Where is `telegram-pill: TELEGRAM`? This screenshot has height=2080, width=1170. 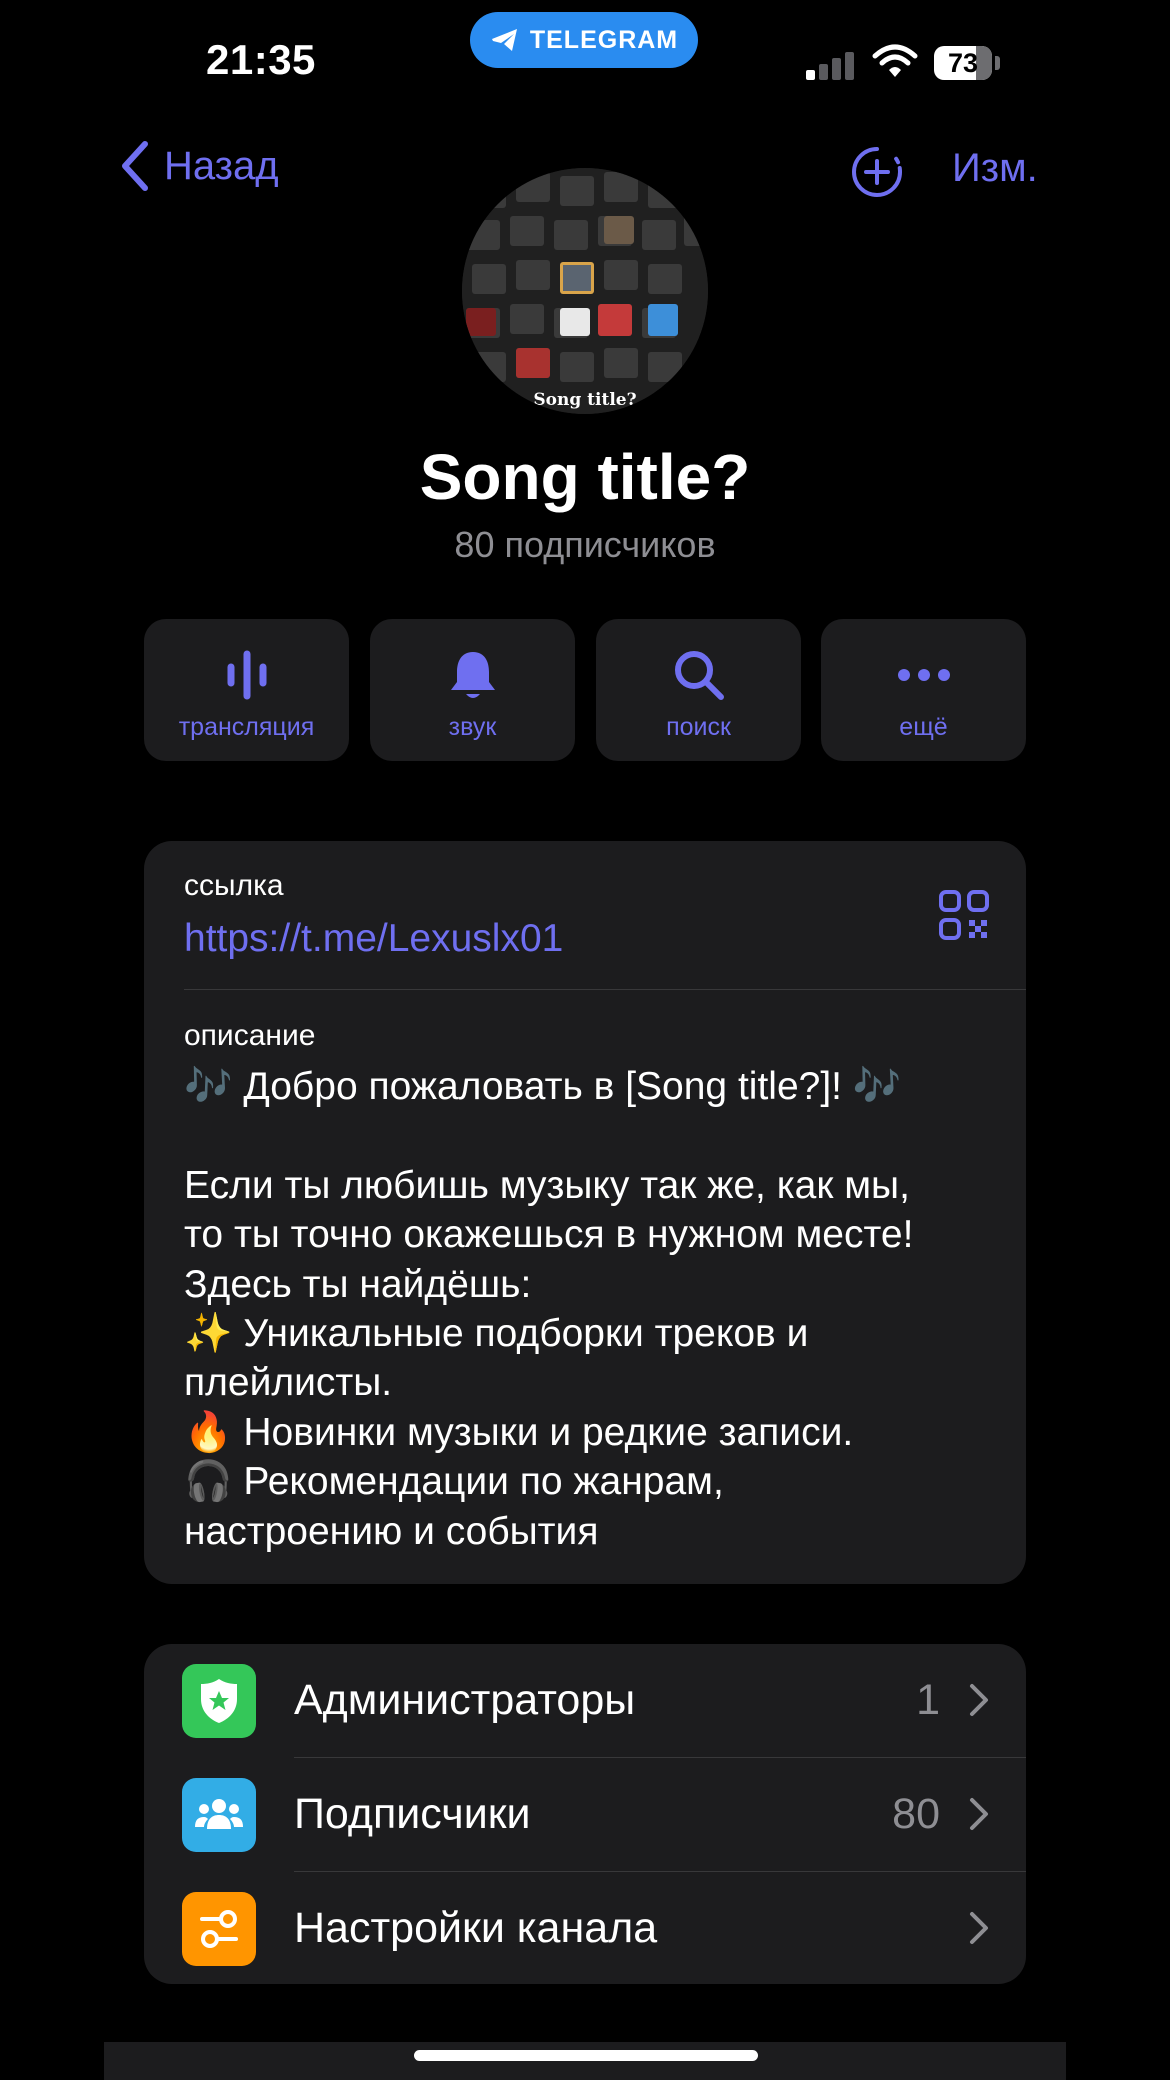
telegram-pill: TELEGRAM is located at coordinates (584, 40).